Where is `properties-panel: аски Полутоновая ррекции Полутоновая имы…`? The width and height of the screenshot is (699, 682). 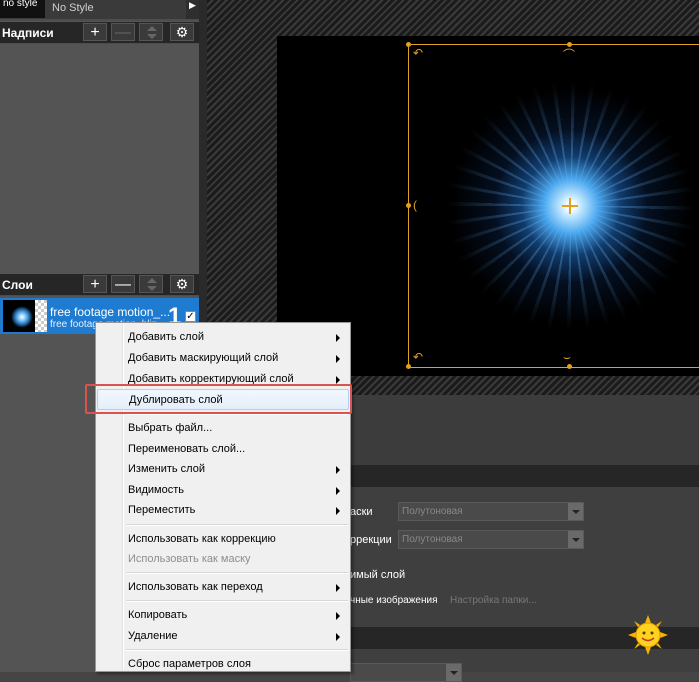
properties-panel: аски Полутоновая ррекции Полутоновая имы… is located at coordinates (524, 557).